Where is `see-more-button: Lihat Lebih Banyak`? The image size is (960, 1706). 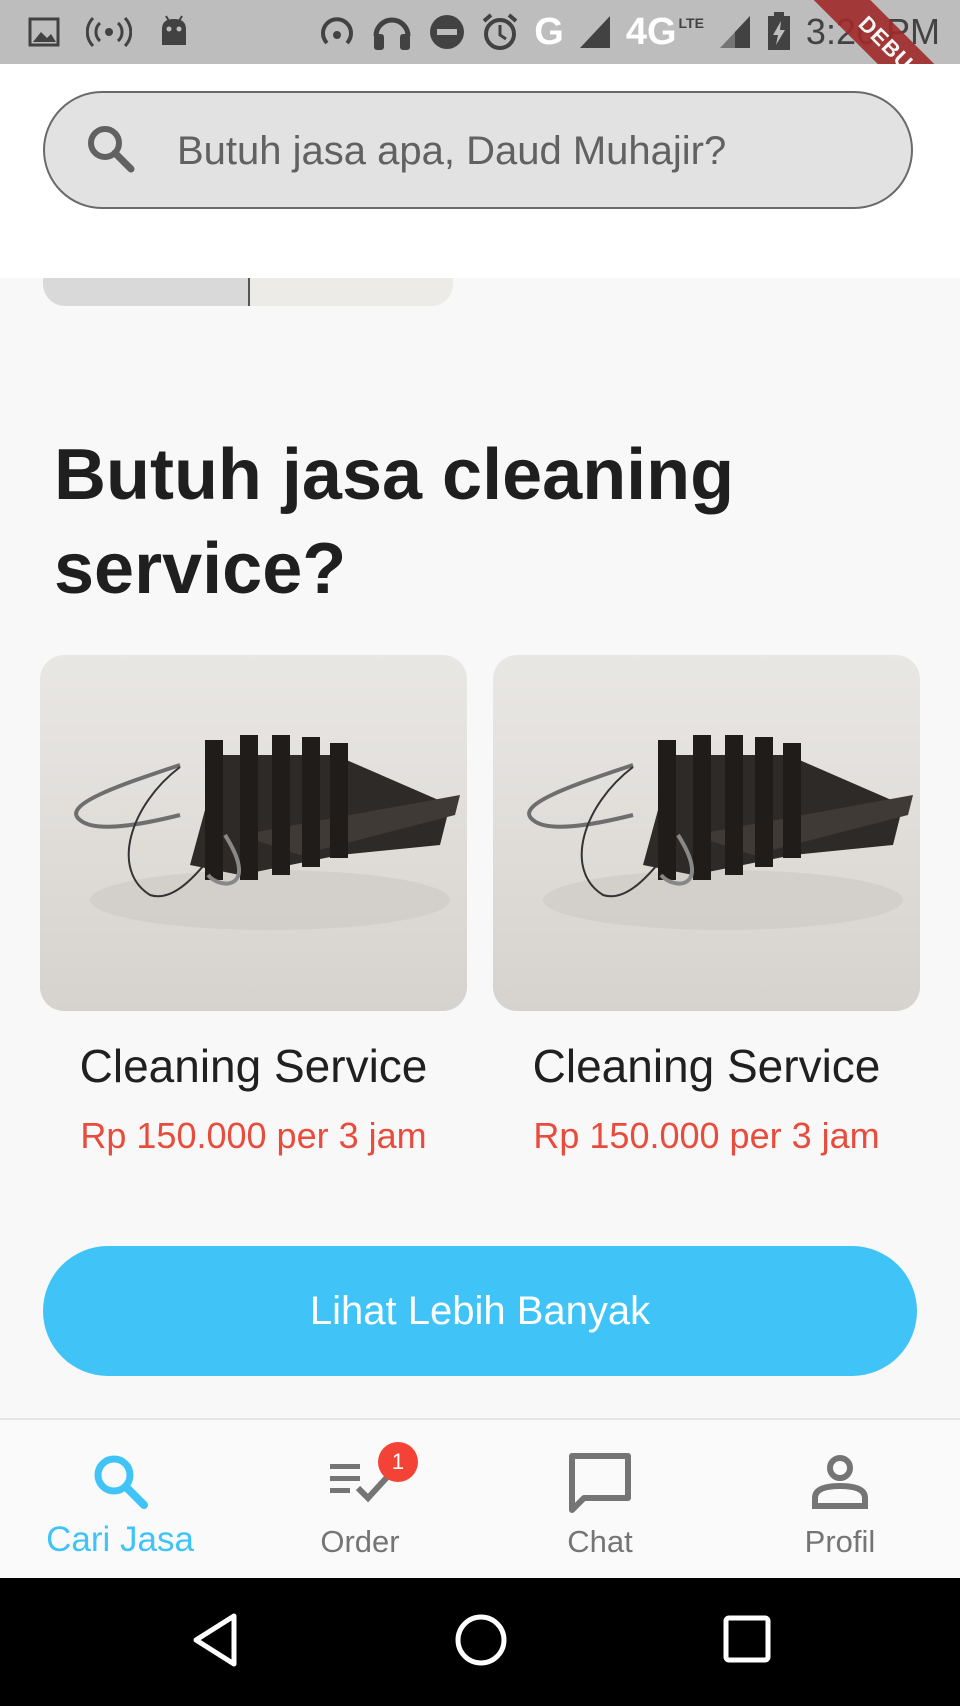
see-more-button: Lihat Lebih Banyak is located at coordinates (480, 1311).